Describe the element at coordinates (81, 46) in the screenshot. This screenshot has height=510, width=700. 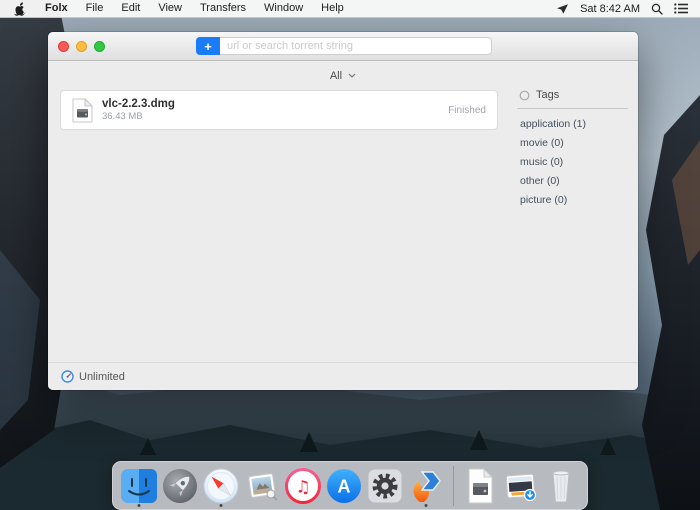
I see `minimize-button` at that location.